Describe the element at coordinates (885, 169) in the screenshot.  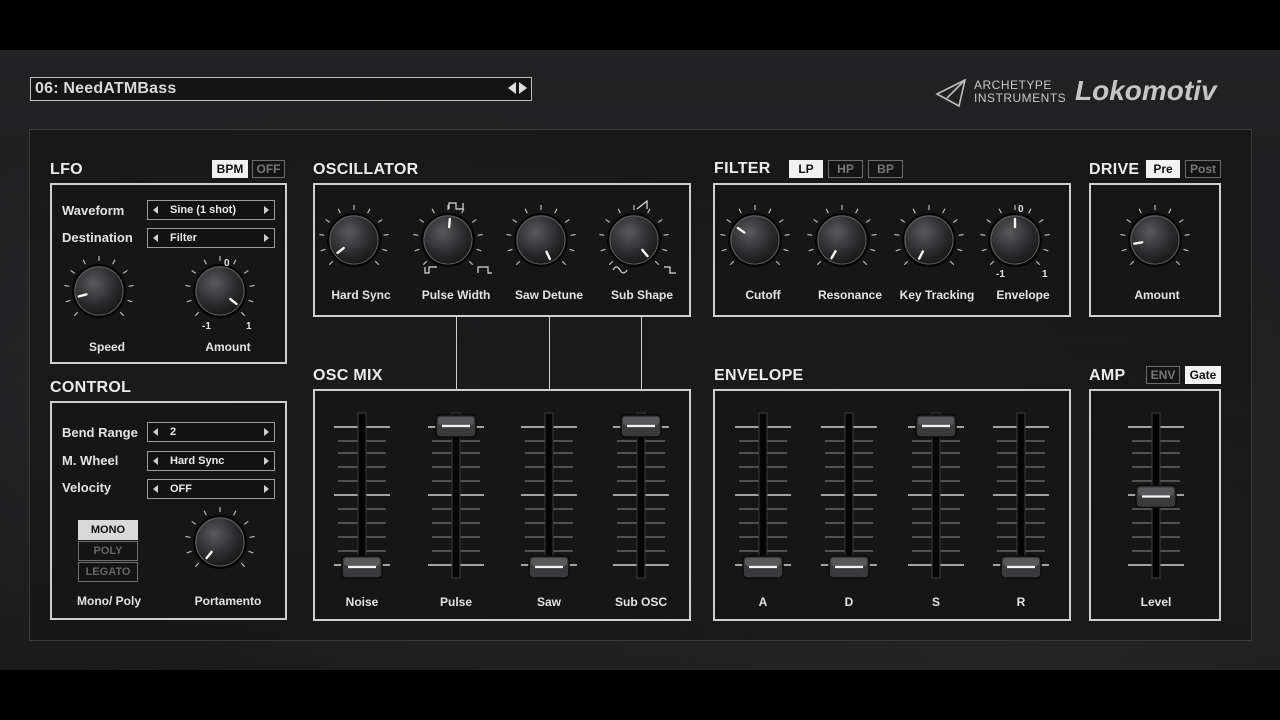
I see `filter-bp-toggle: BP` at that location.